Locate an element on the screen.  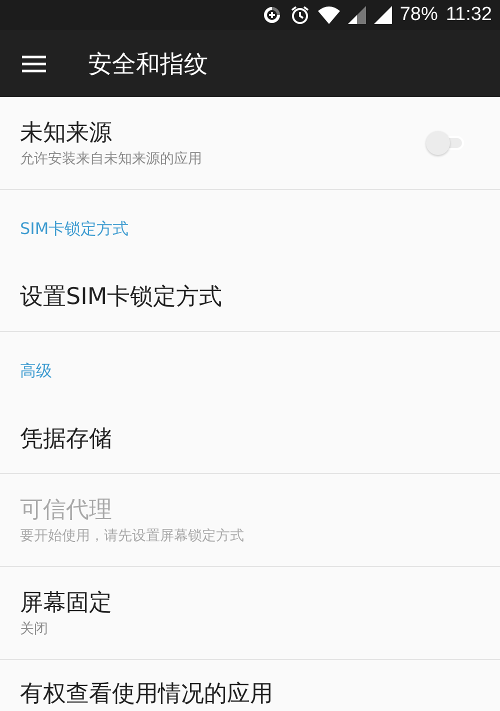
settings-item: 设置SIM卡锁定方式 is located at coordinates (250, 297).